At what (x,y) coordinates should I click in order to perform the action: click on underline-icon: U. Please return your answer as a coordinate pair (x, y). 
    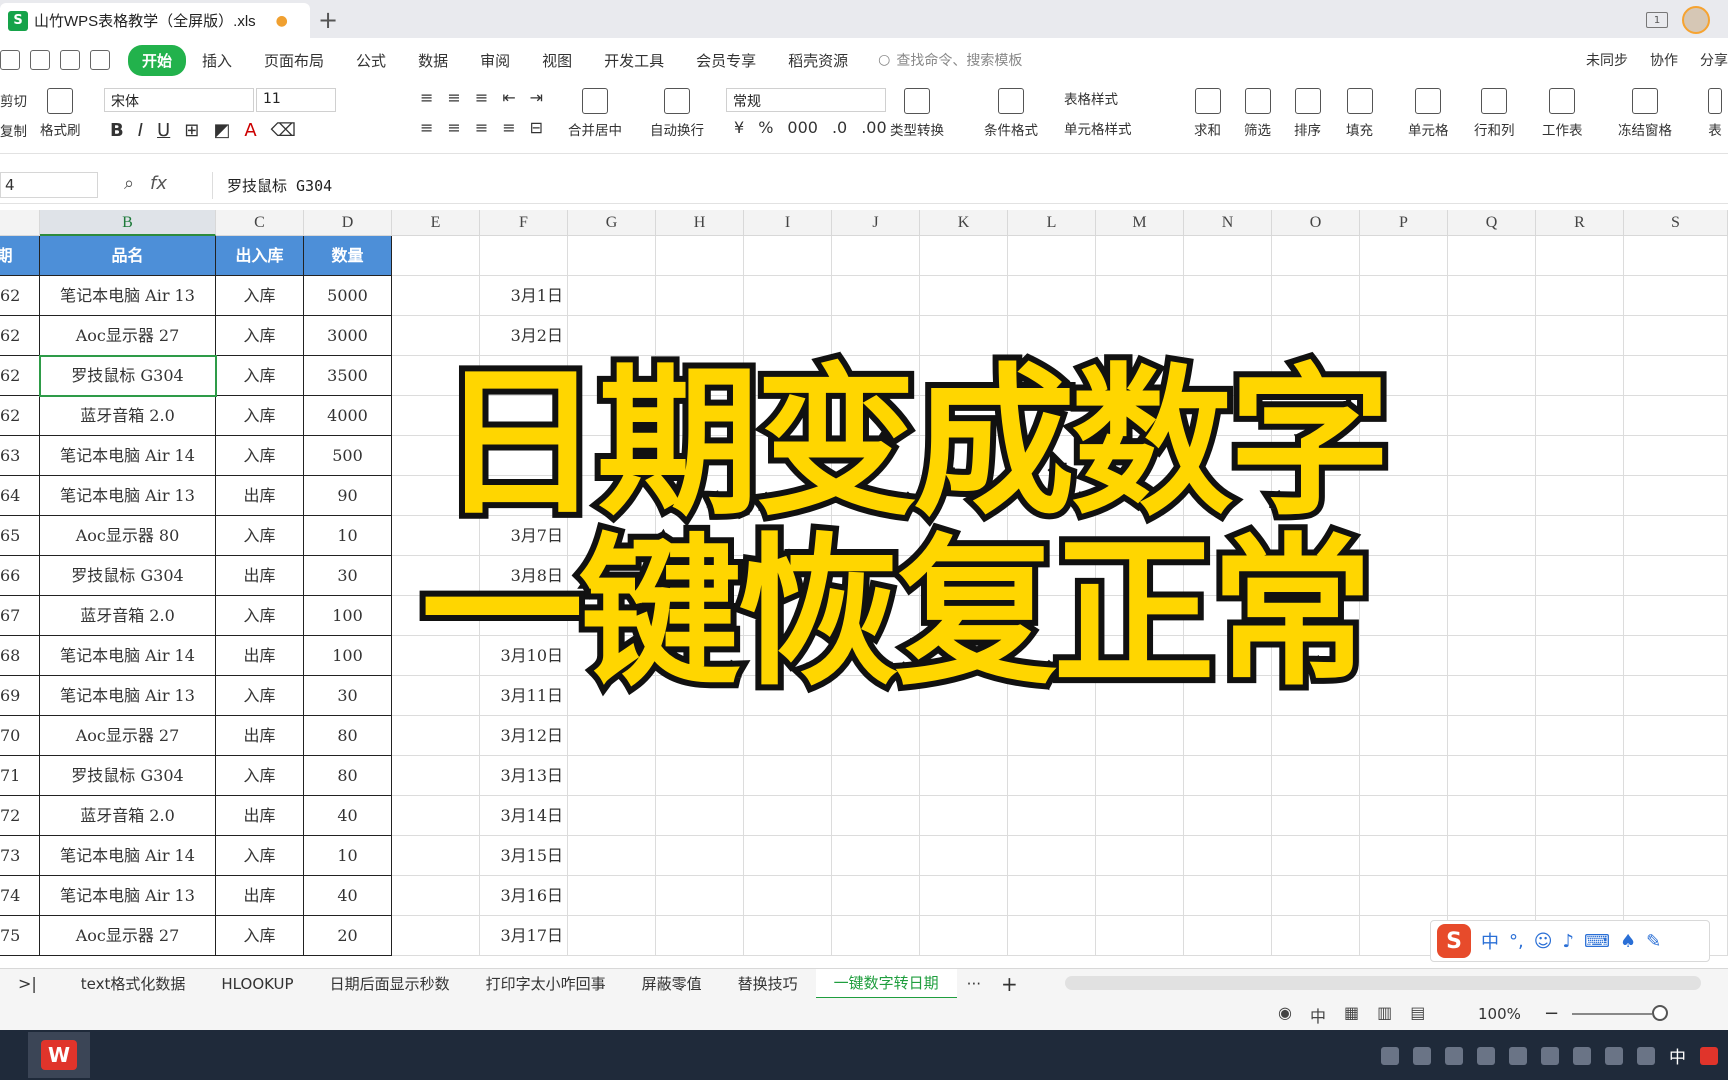
    Looking at the image, I should click on (163, 130).